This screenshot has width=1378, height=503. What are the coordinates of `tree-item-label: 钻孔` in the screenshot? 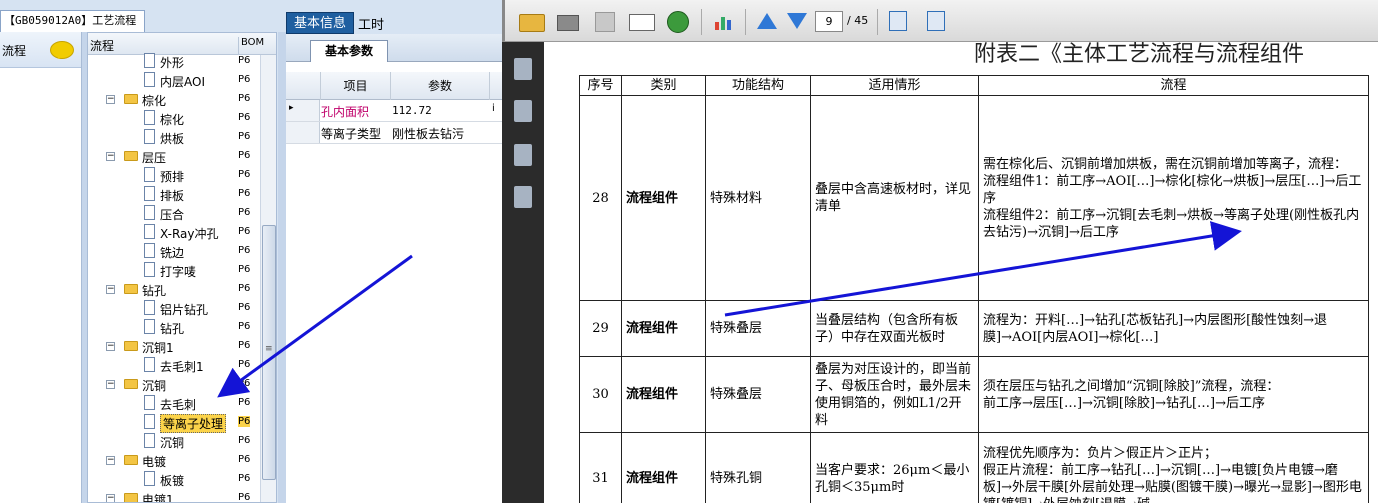 It's located at (154, 291).